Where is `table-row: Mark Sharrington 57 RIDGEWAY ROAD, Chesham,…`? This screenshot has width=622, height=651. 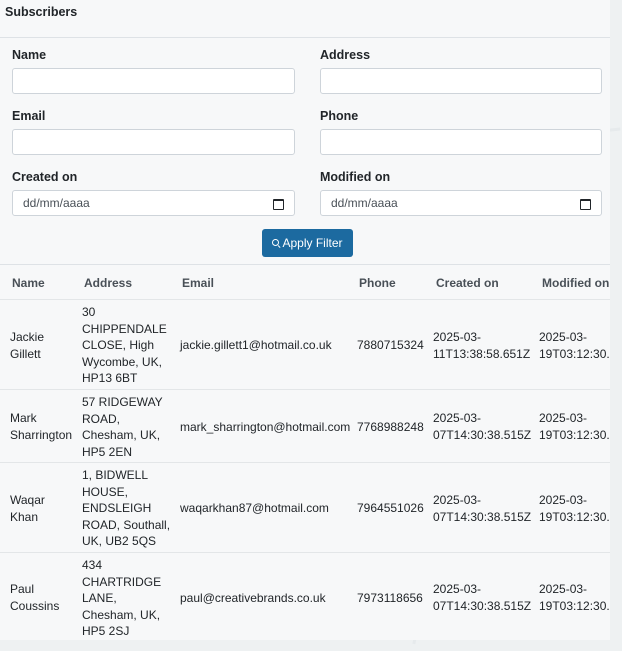
table-row: Mark Sharrington 57 RIDGEWAY ROAD, Chesham,… is located at coordinates (305, 426).